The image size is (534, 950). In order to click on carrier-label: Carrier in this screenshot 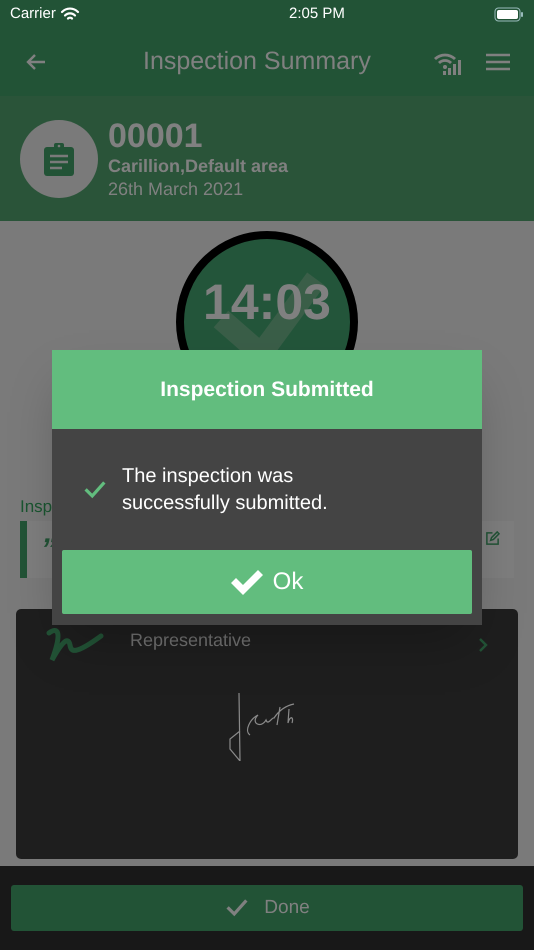, I will do `click(33, 14)`.